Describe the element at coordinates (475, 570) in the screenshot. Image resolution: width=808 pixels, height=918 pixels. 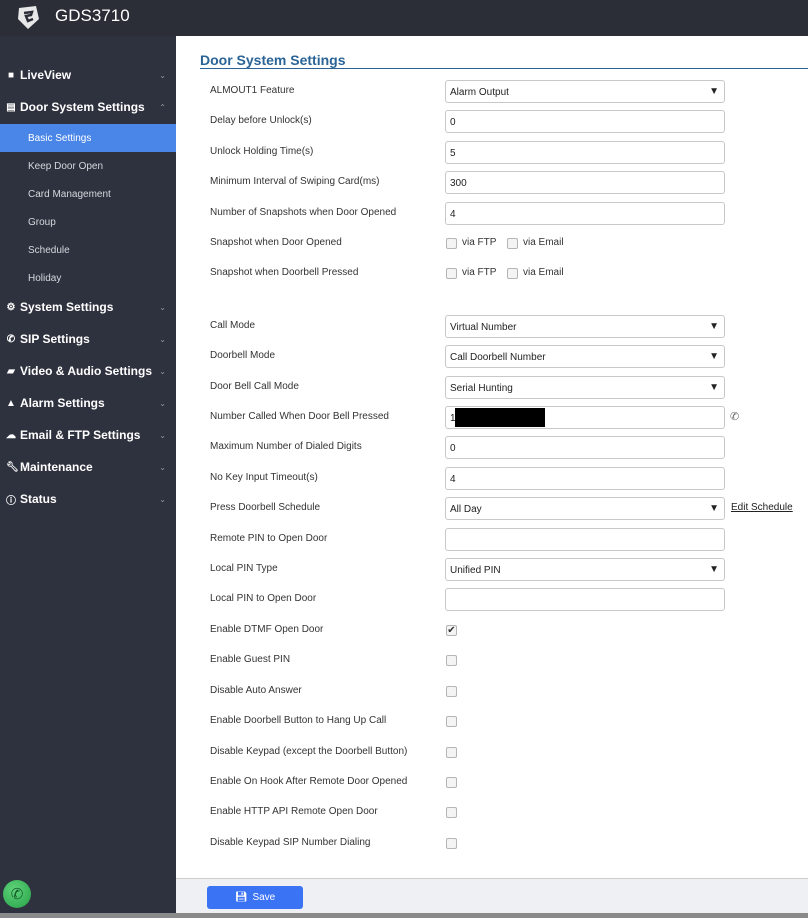
I see `select-value: Unified PIN` at that location.